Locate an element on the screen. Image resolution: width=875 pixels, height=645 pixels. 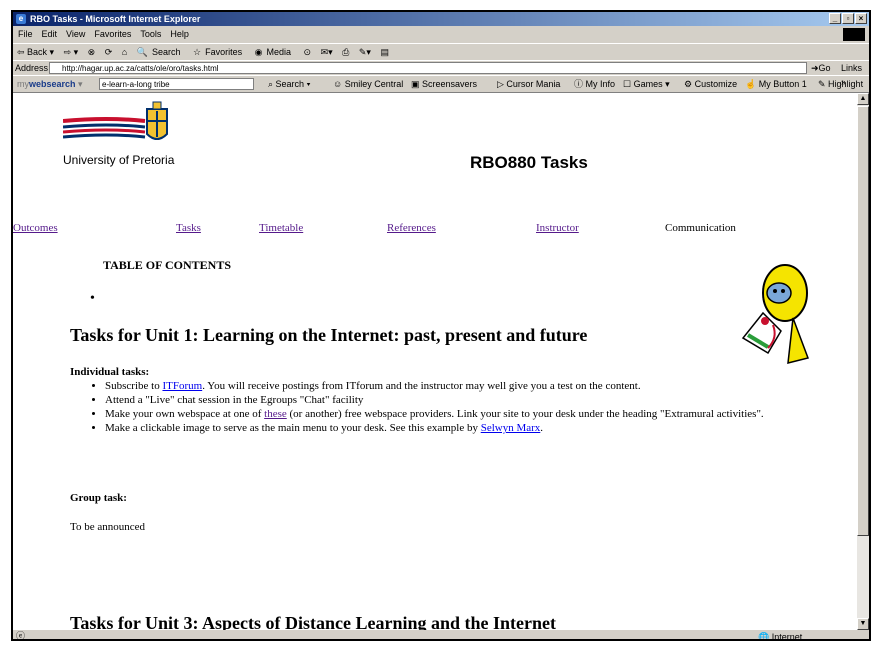
search-label: Search is located at coordinates (166, 52).